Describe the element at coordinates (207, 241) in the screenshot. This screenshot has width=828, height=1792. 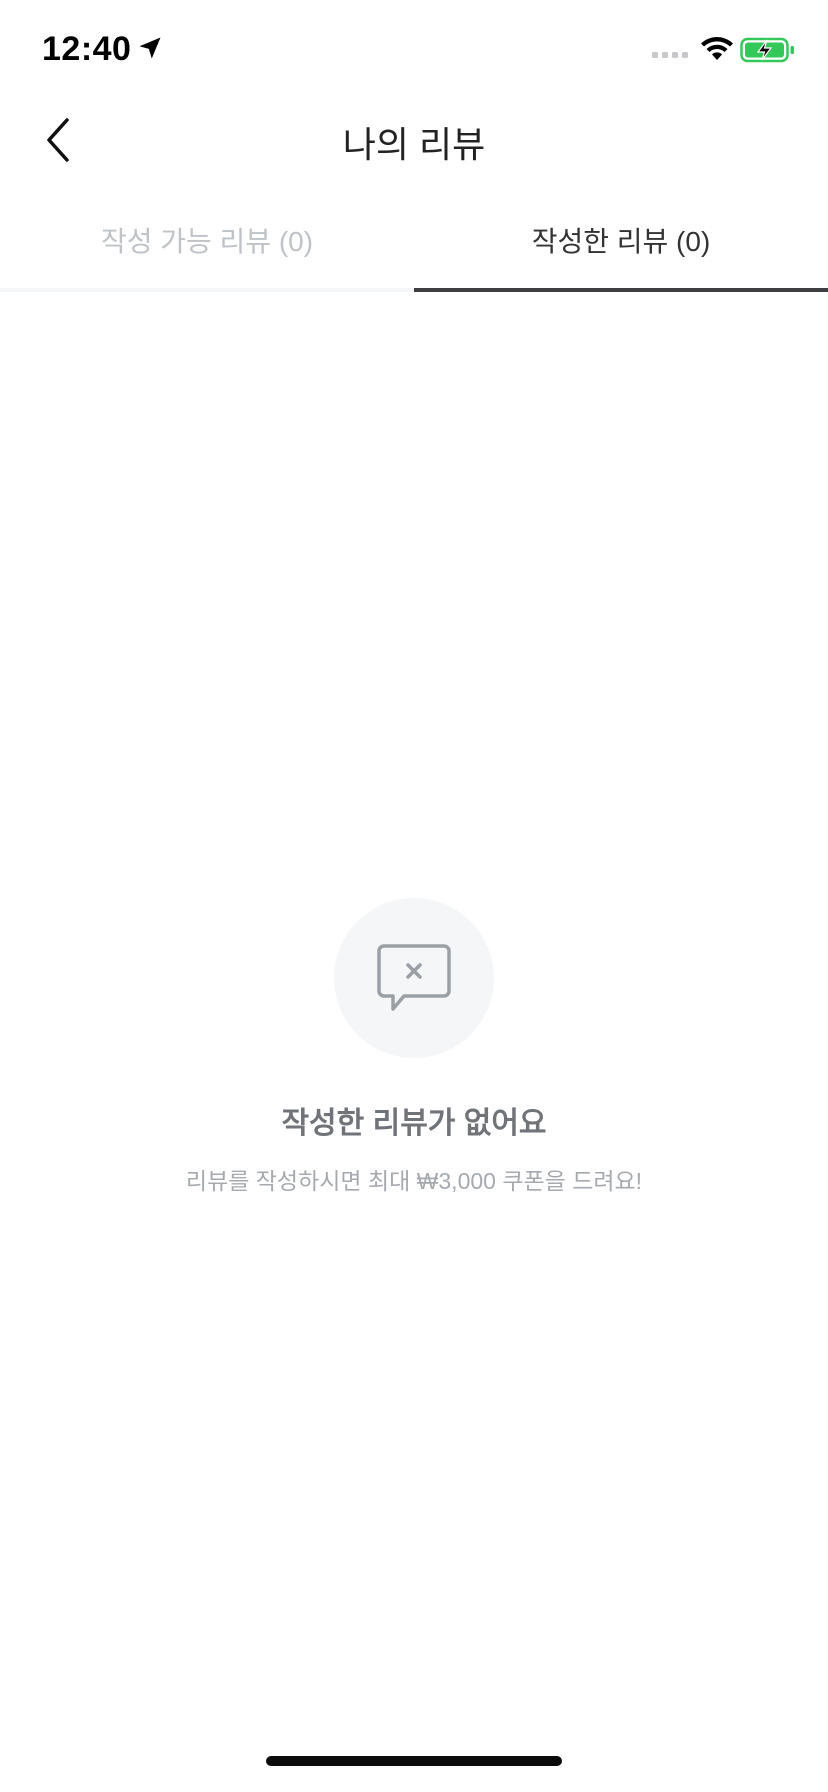
I see `tab-label: 작성 가능 리뷰 (0)` at that location.